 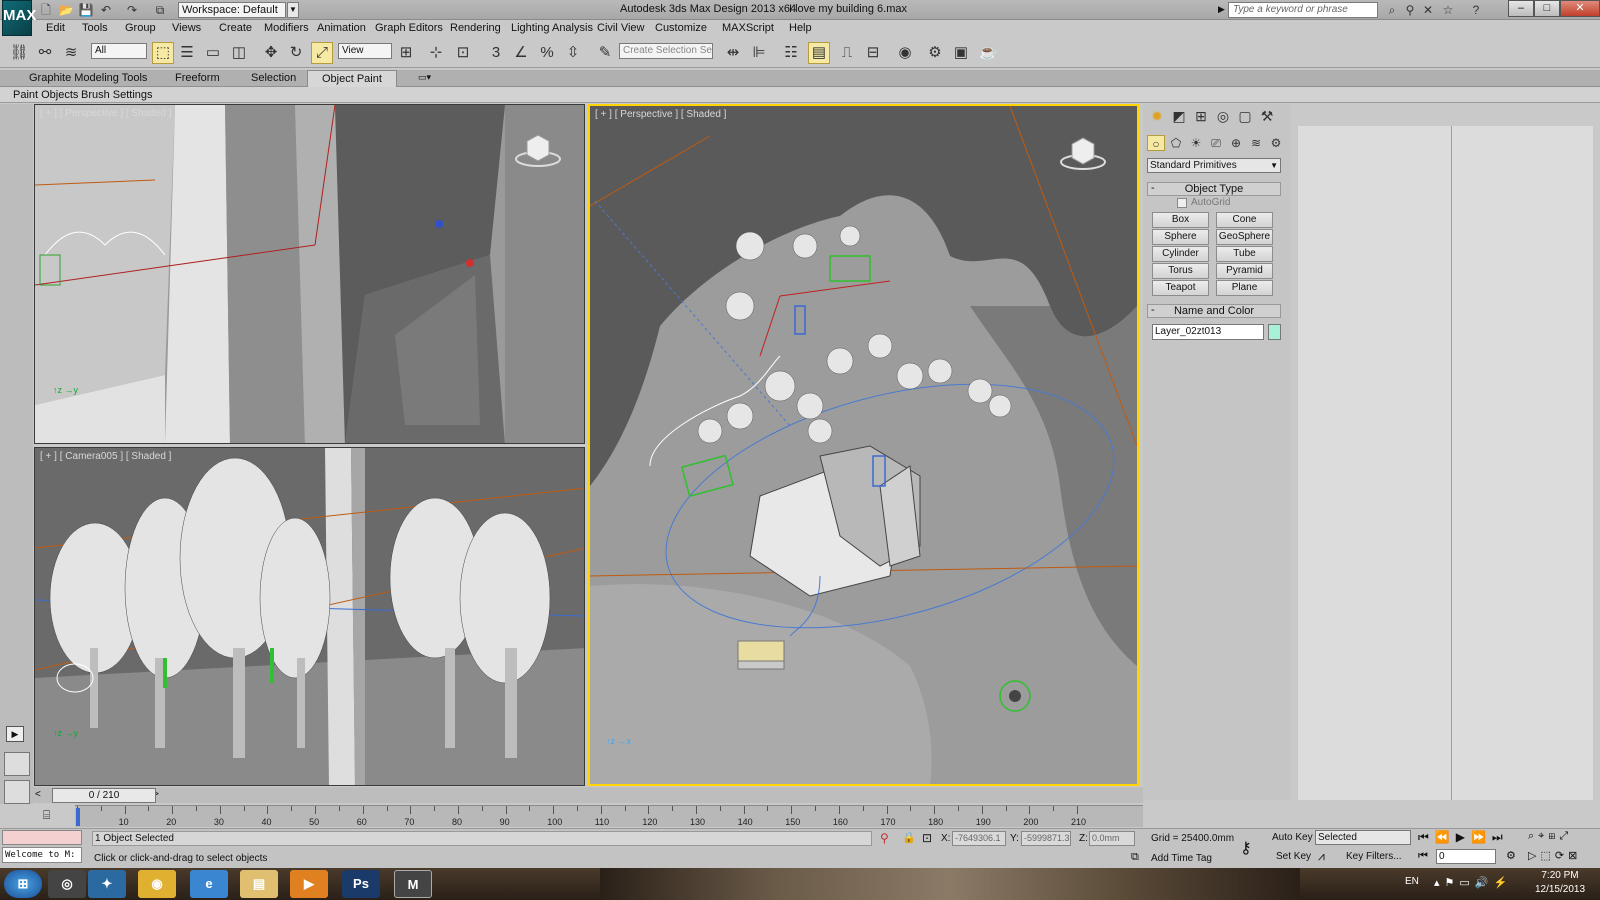 What do you see at coordinates (1244, 271) in the screenshot?
I see `pyramid-button: Pyramid` at bounding box center [1244, 271].